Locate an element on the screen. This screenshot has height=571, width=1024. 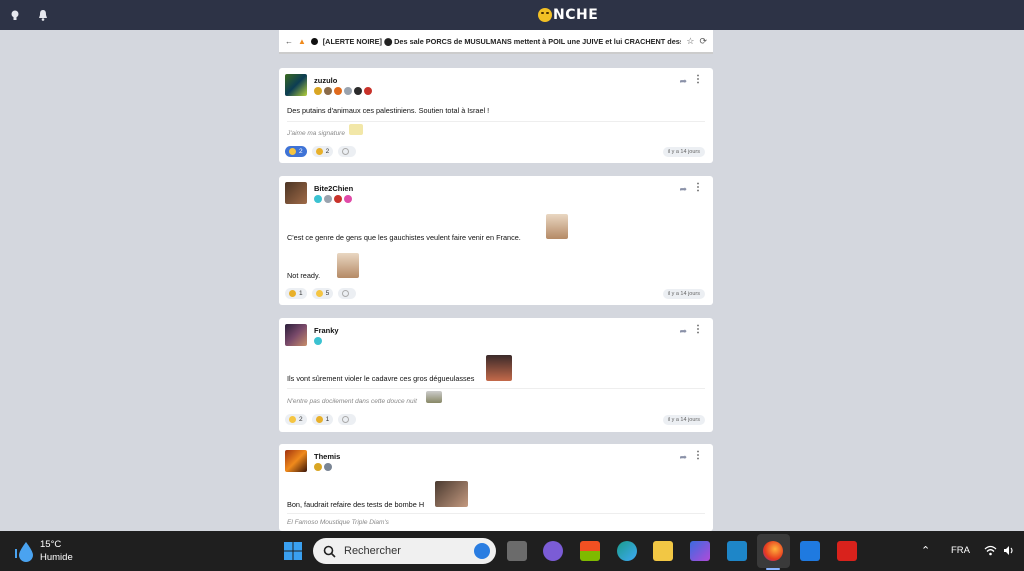
chevron-up-icon: ⌃ is located at coordinates (925, 550).